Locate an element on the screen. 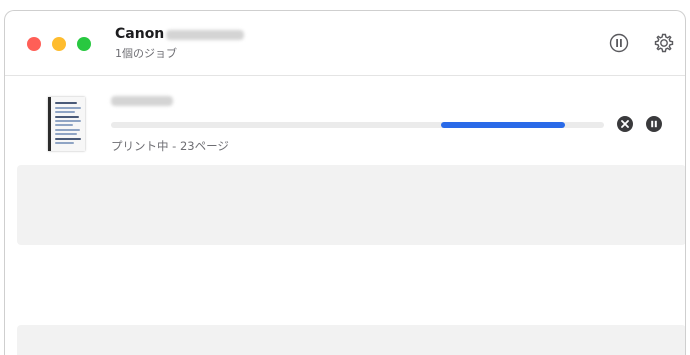 The image size is (690, 355). redacted-printer-model is located at coordinates (205, 34).